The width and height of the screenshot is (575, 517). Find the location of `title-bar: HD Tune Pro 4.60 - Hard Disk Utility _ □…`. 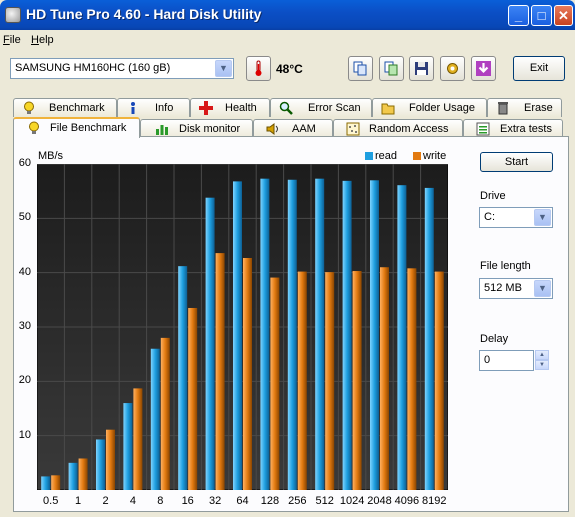

title-bar: HD Tune Pro 4.60 - Hard Disk Utility _ □… is located at coordinates (287, 15).